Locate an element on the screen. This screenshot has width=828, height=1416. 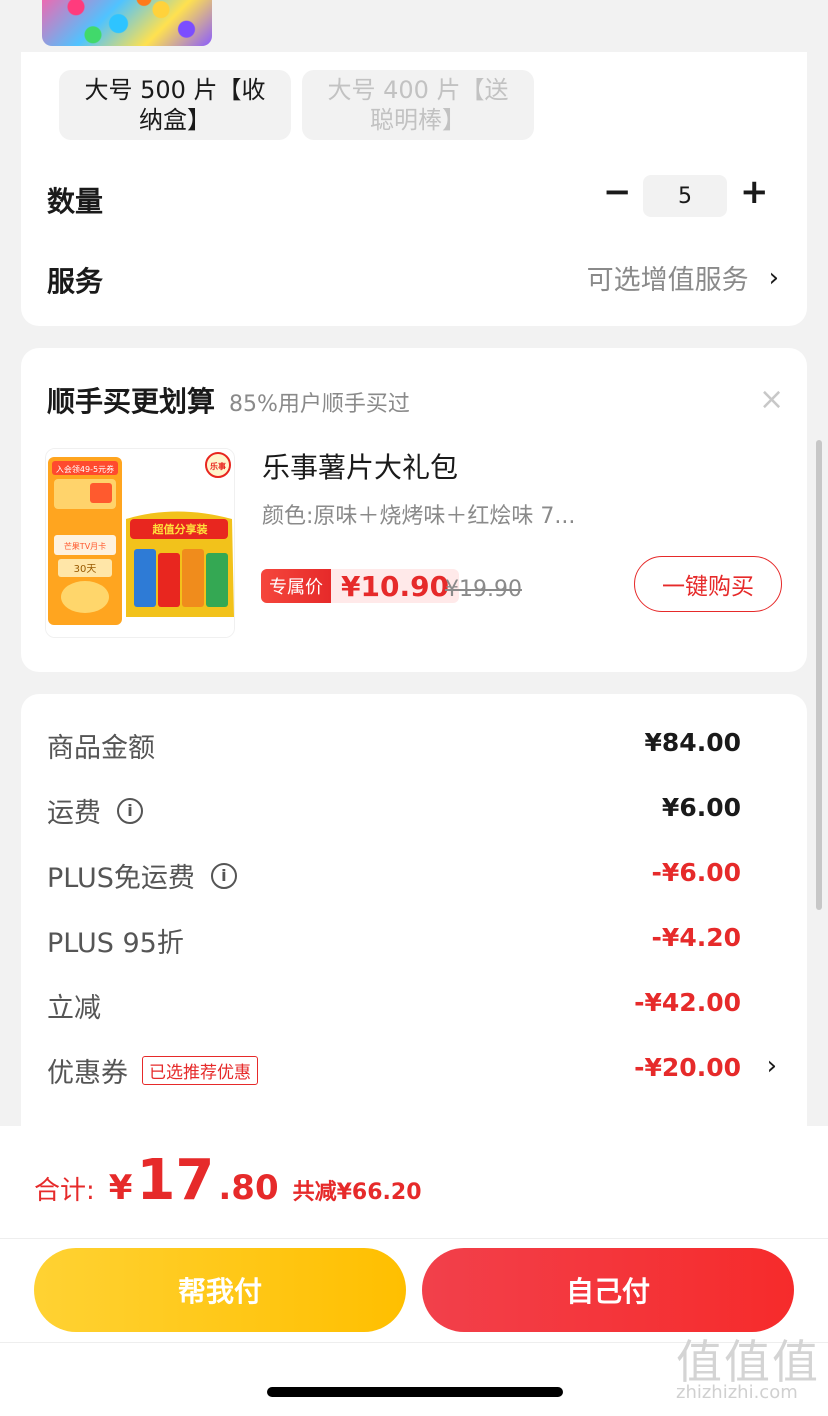
summary-label: 商品金额 is located at coordinates (101, 748).